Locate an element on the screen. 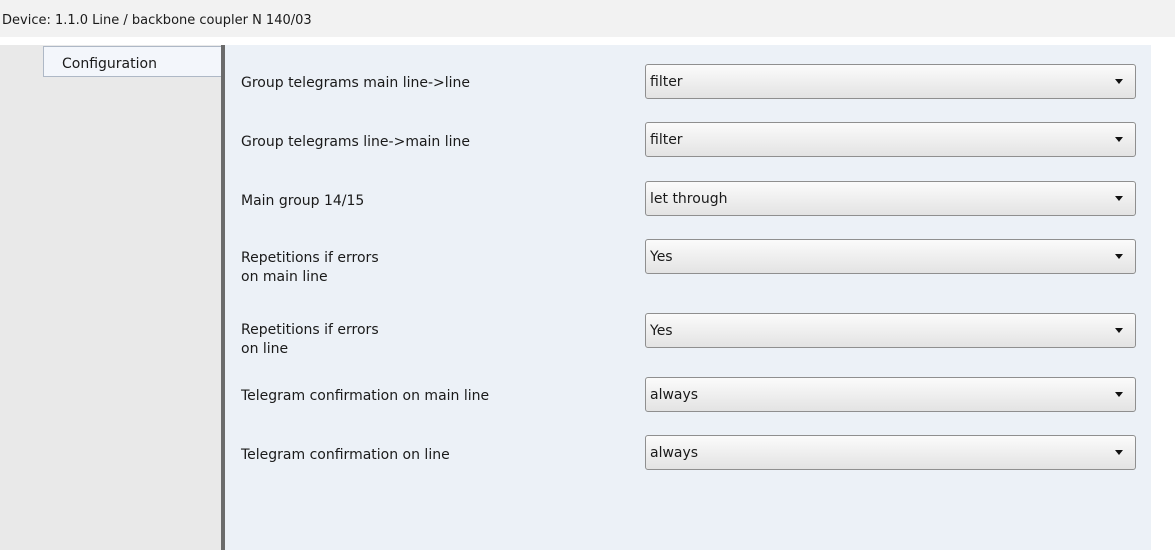 This screenshot has width=1175, height=550. tab-configuration: Configuration is located at coordinates (132, 61).